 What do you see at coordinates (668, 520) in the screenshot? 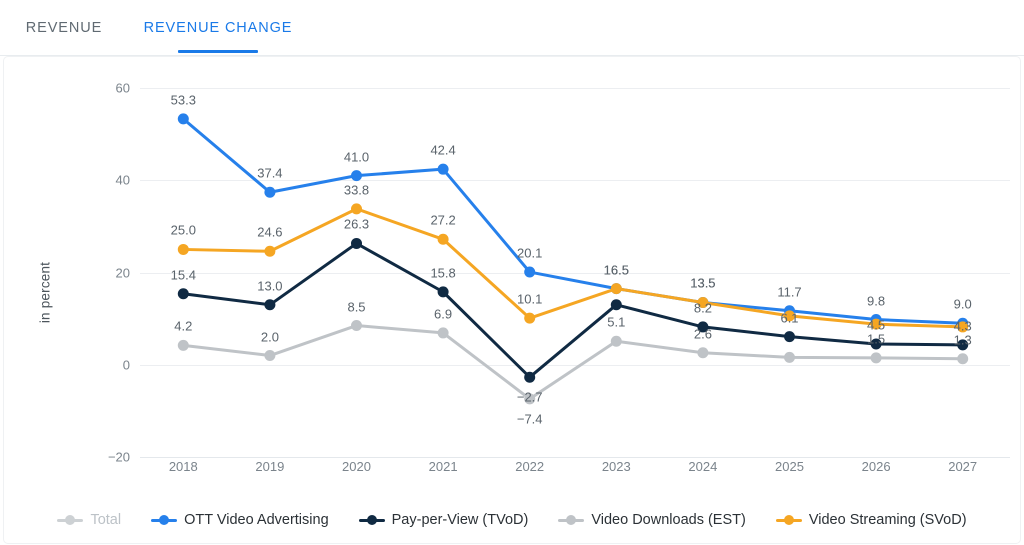
I see `legend-item-label: Video Downloads (EST)` at bounding box center [668, 520].